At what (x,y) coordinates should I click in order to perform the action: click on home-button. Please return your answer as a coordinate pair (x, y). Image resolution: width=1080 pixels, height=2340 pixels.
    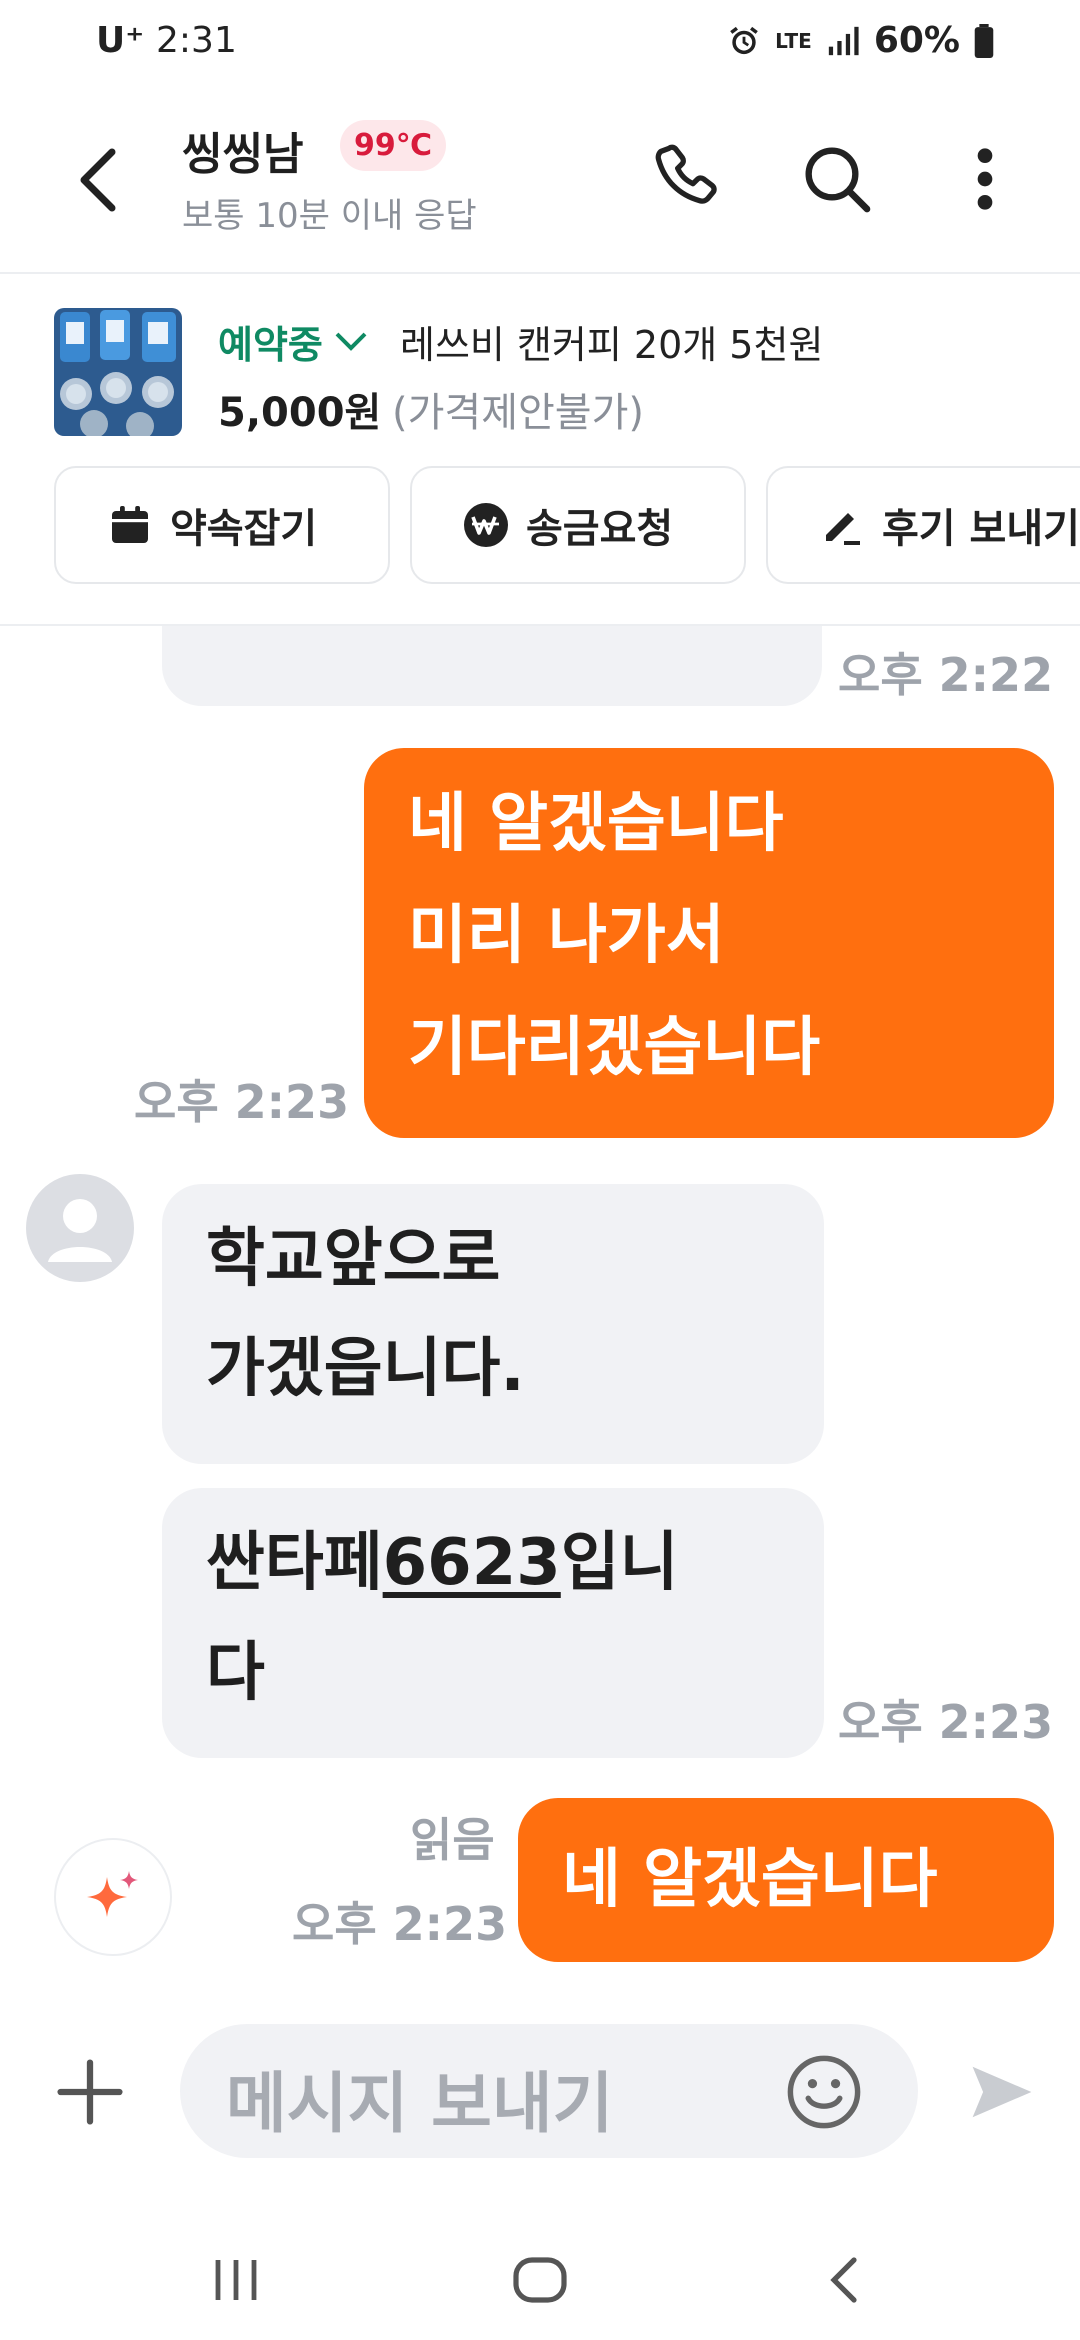
    Looking at the image, I should click on (540, 2280).